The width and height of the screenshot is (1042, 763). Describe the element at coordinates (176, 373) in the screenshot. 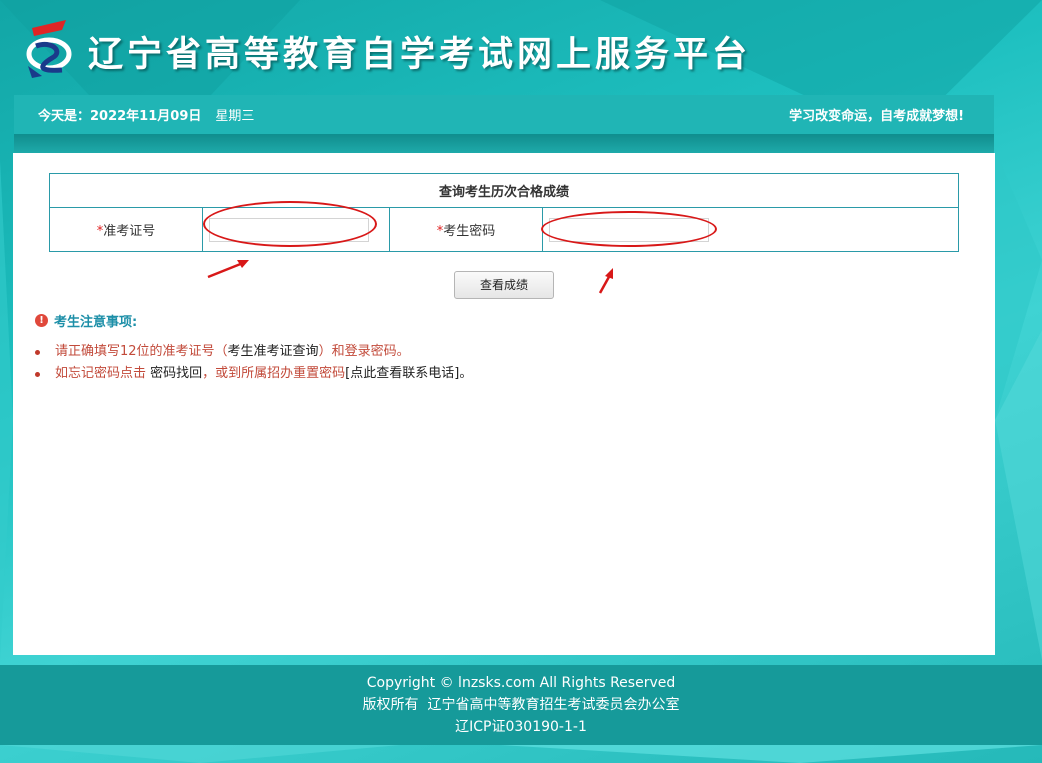

I see `password-recovery-link: 密码找回` at that location.